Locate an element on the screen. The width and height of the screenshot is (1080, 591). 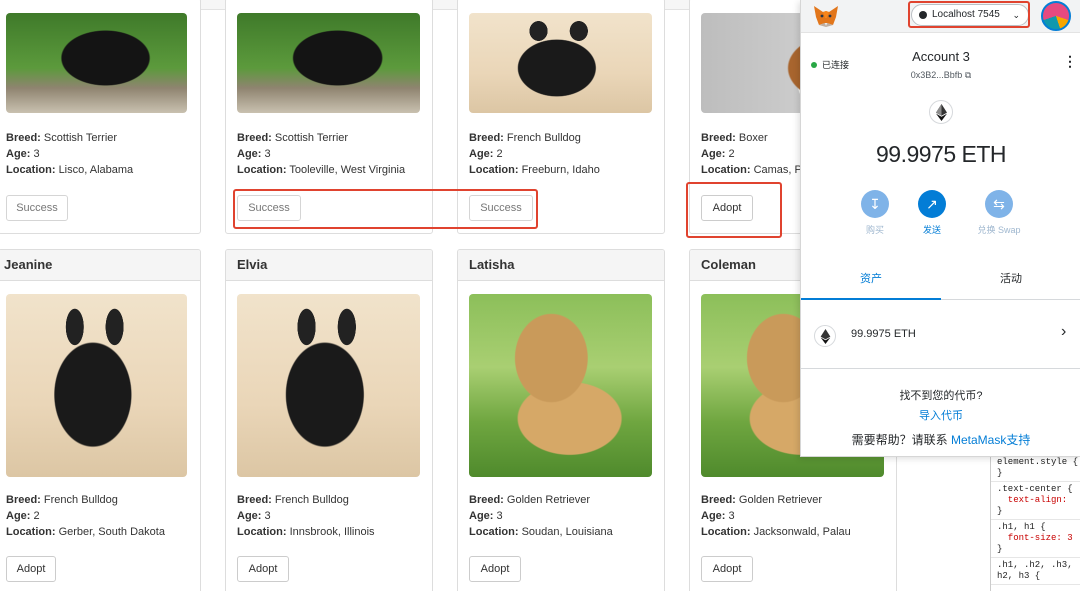
metamask-header: Localhost 7545 ⌄ is located at coordinates (940, 16).